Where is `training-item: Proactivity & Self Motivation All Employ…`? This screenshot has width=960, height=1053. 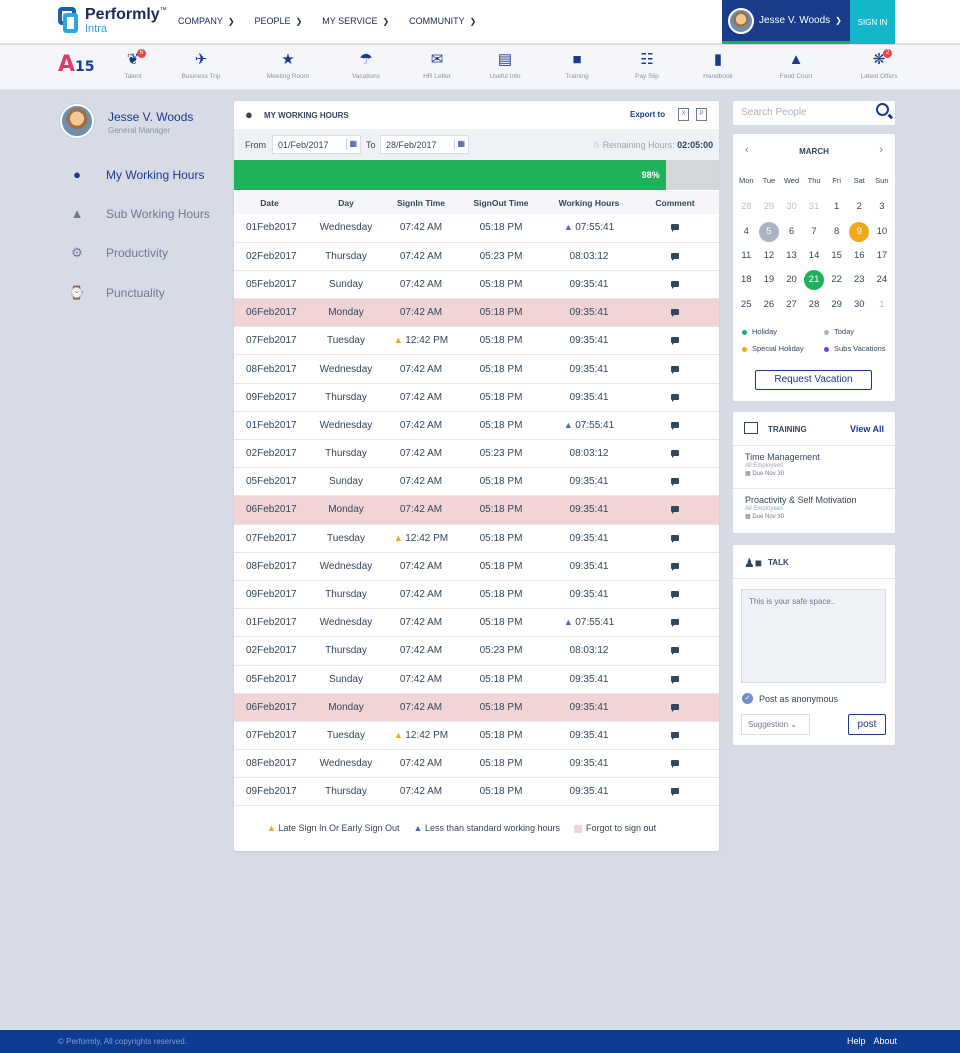 training-item: Proactivity & Self Motivation All Employ… is located at coordinates (814, 510).